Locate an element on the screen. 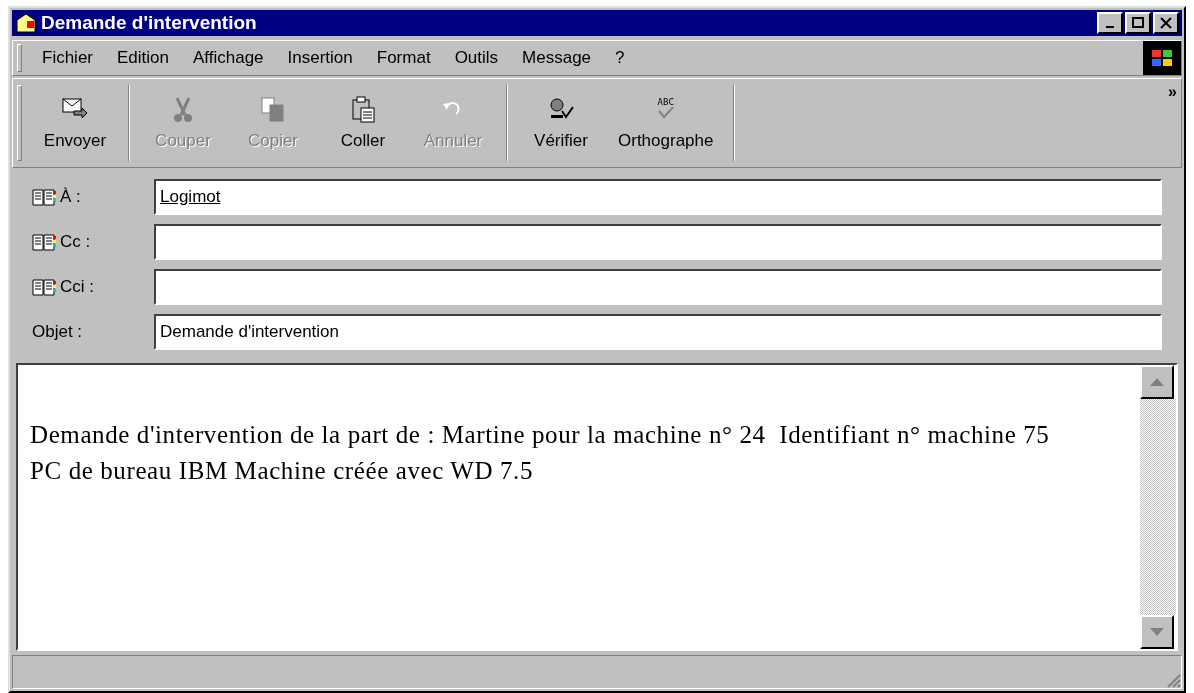 The image size is (1194, 693). menu-item: Message is located at coordinates (557, 58).